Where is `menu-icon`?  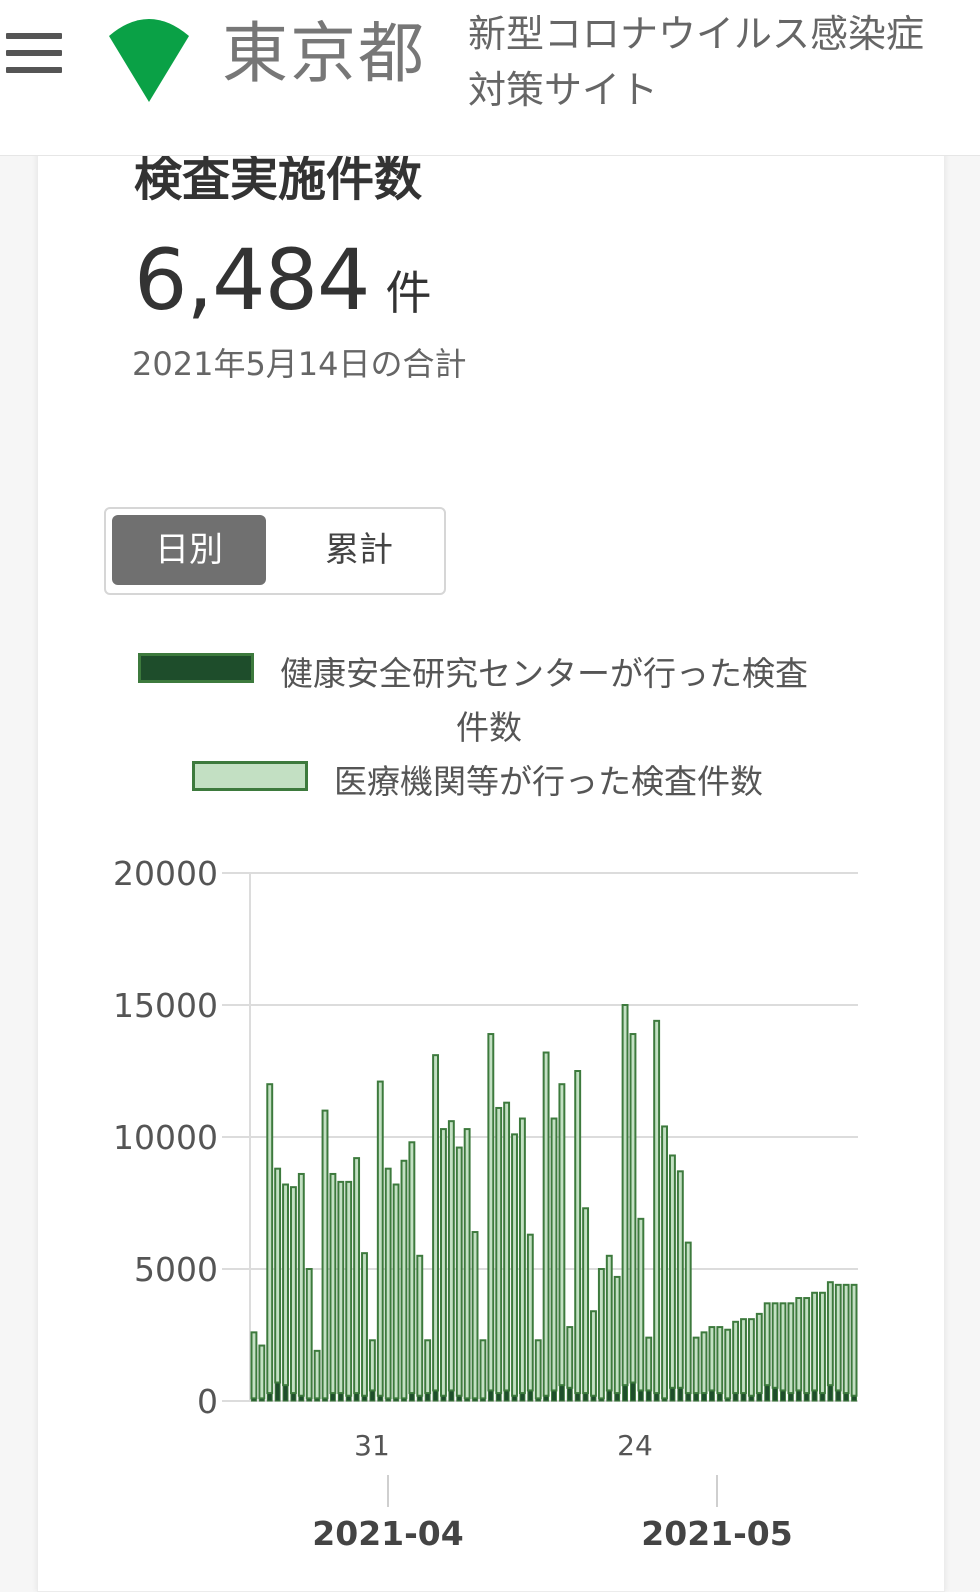
menu-icon is located at coordinates (34, 53).